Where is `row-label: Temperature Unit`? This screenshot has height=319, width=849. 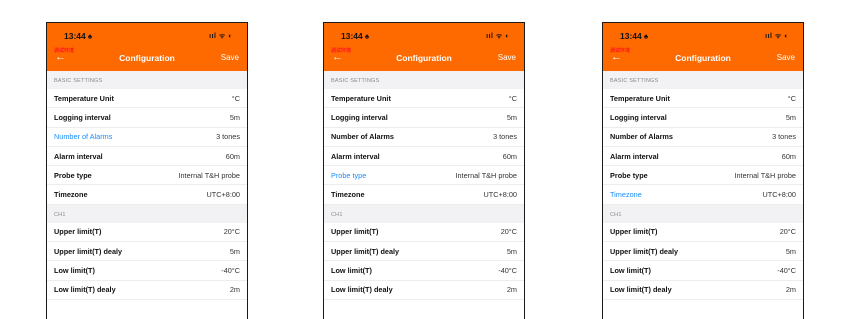 row-label: Temperature Unit is located at coordinates (84, 98).